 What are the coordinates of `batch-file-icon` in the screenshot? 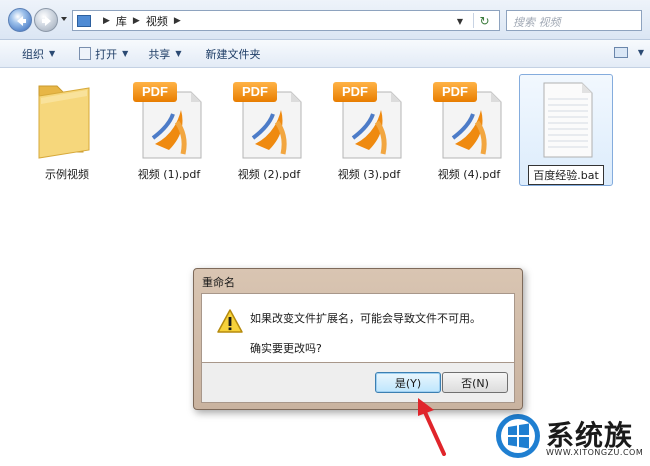 It's located at (566, 118).